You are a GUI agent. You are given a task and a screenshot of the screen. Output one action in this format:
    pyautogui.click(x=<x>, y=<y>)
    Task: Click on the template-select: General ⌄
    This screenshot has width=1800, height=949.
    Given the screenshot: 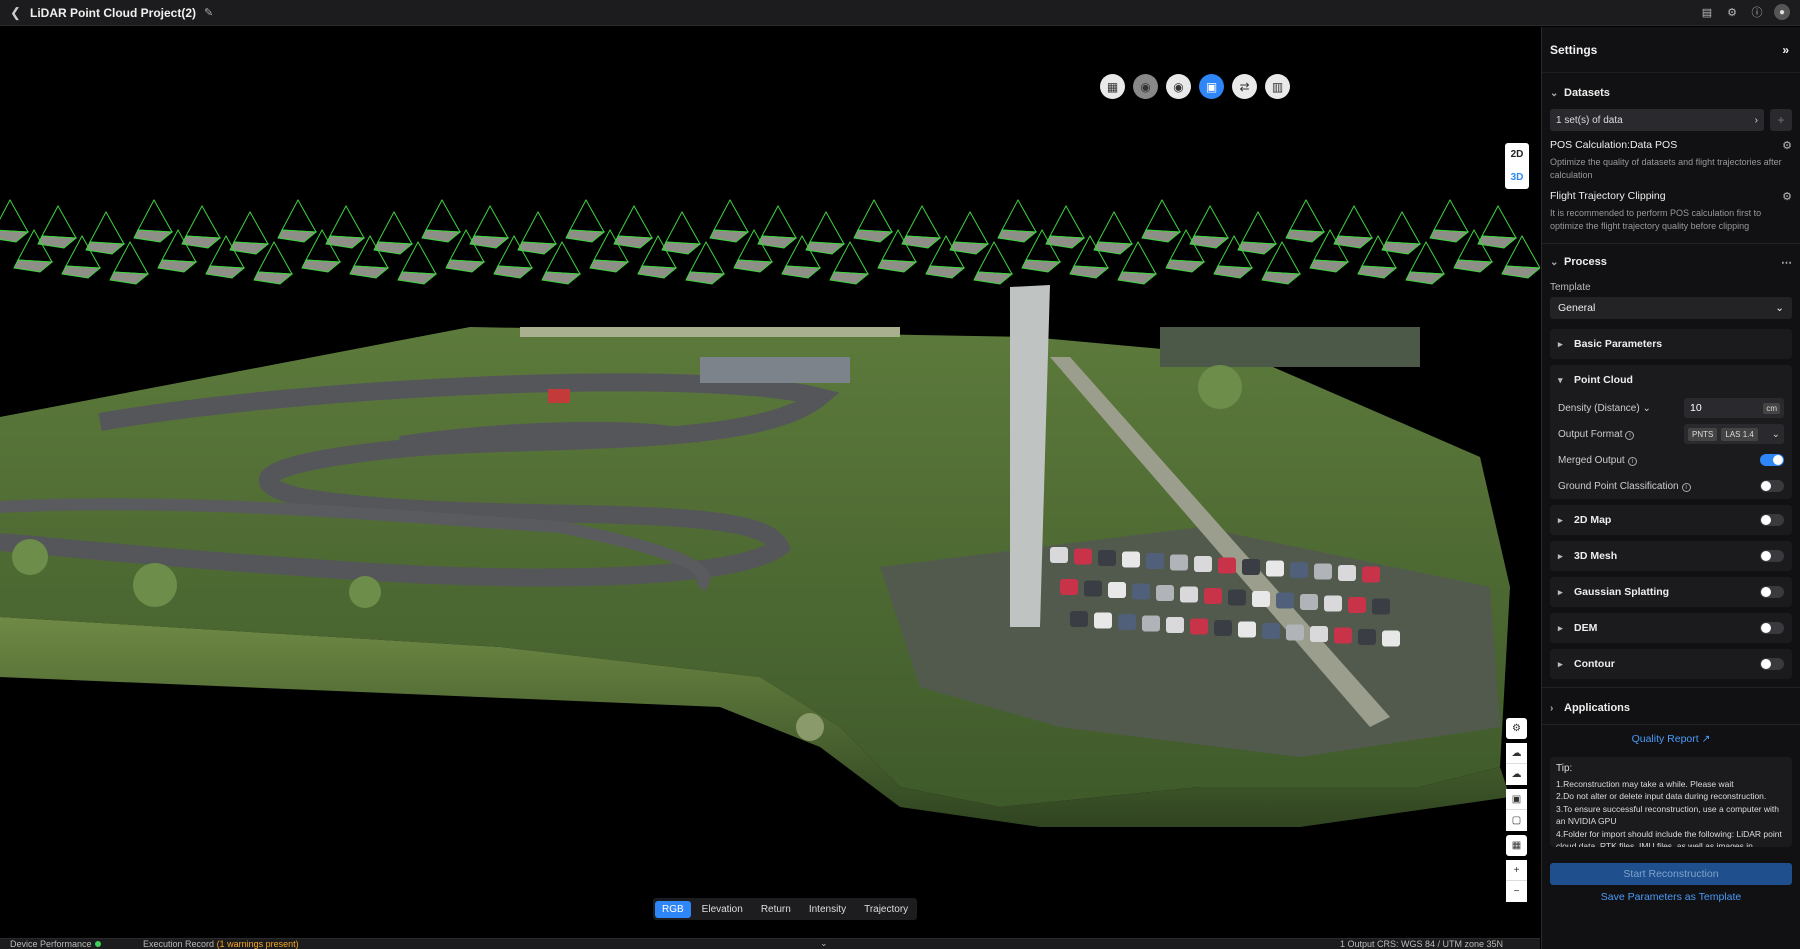 What is the action you would take?
    pyautogui.click(x=1671, y=308)
    